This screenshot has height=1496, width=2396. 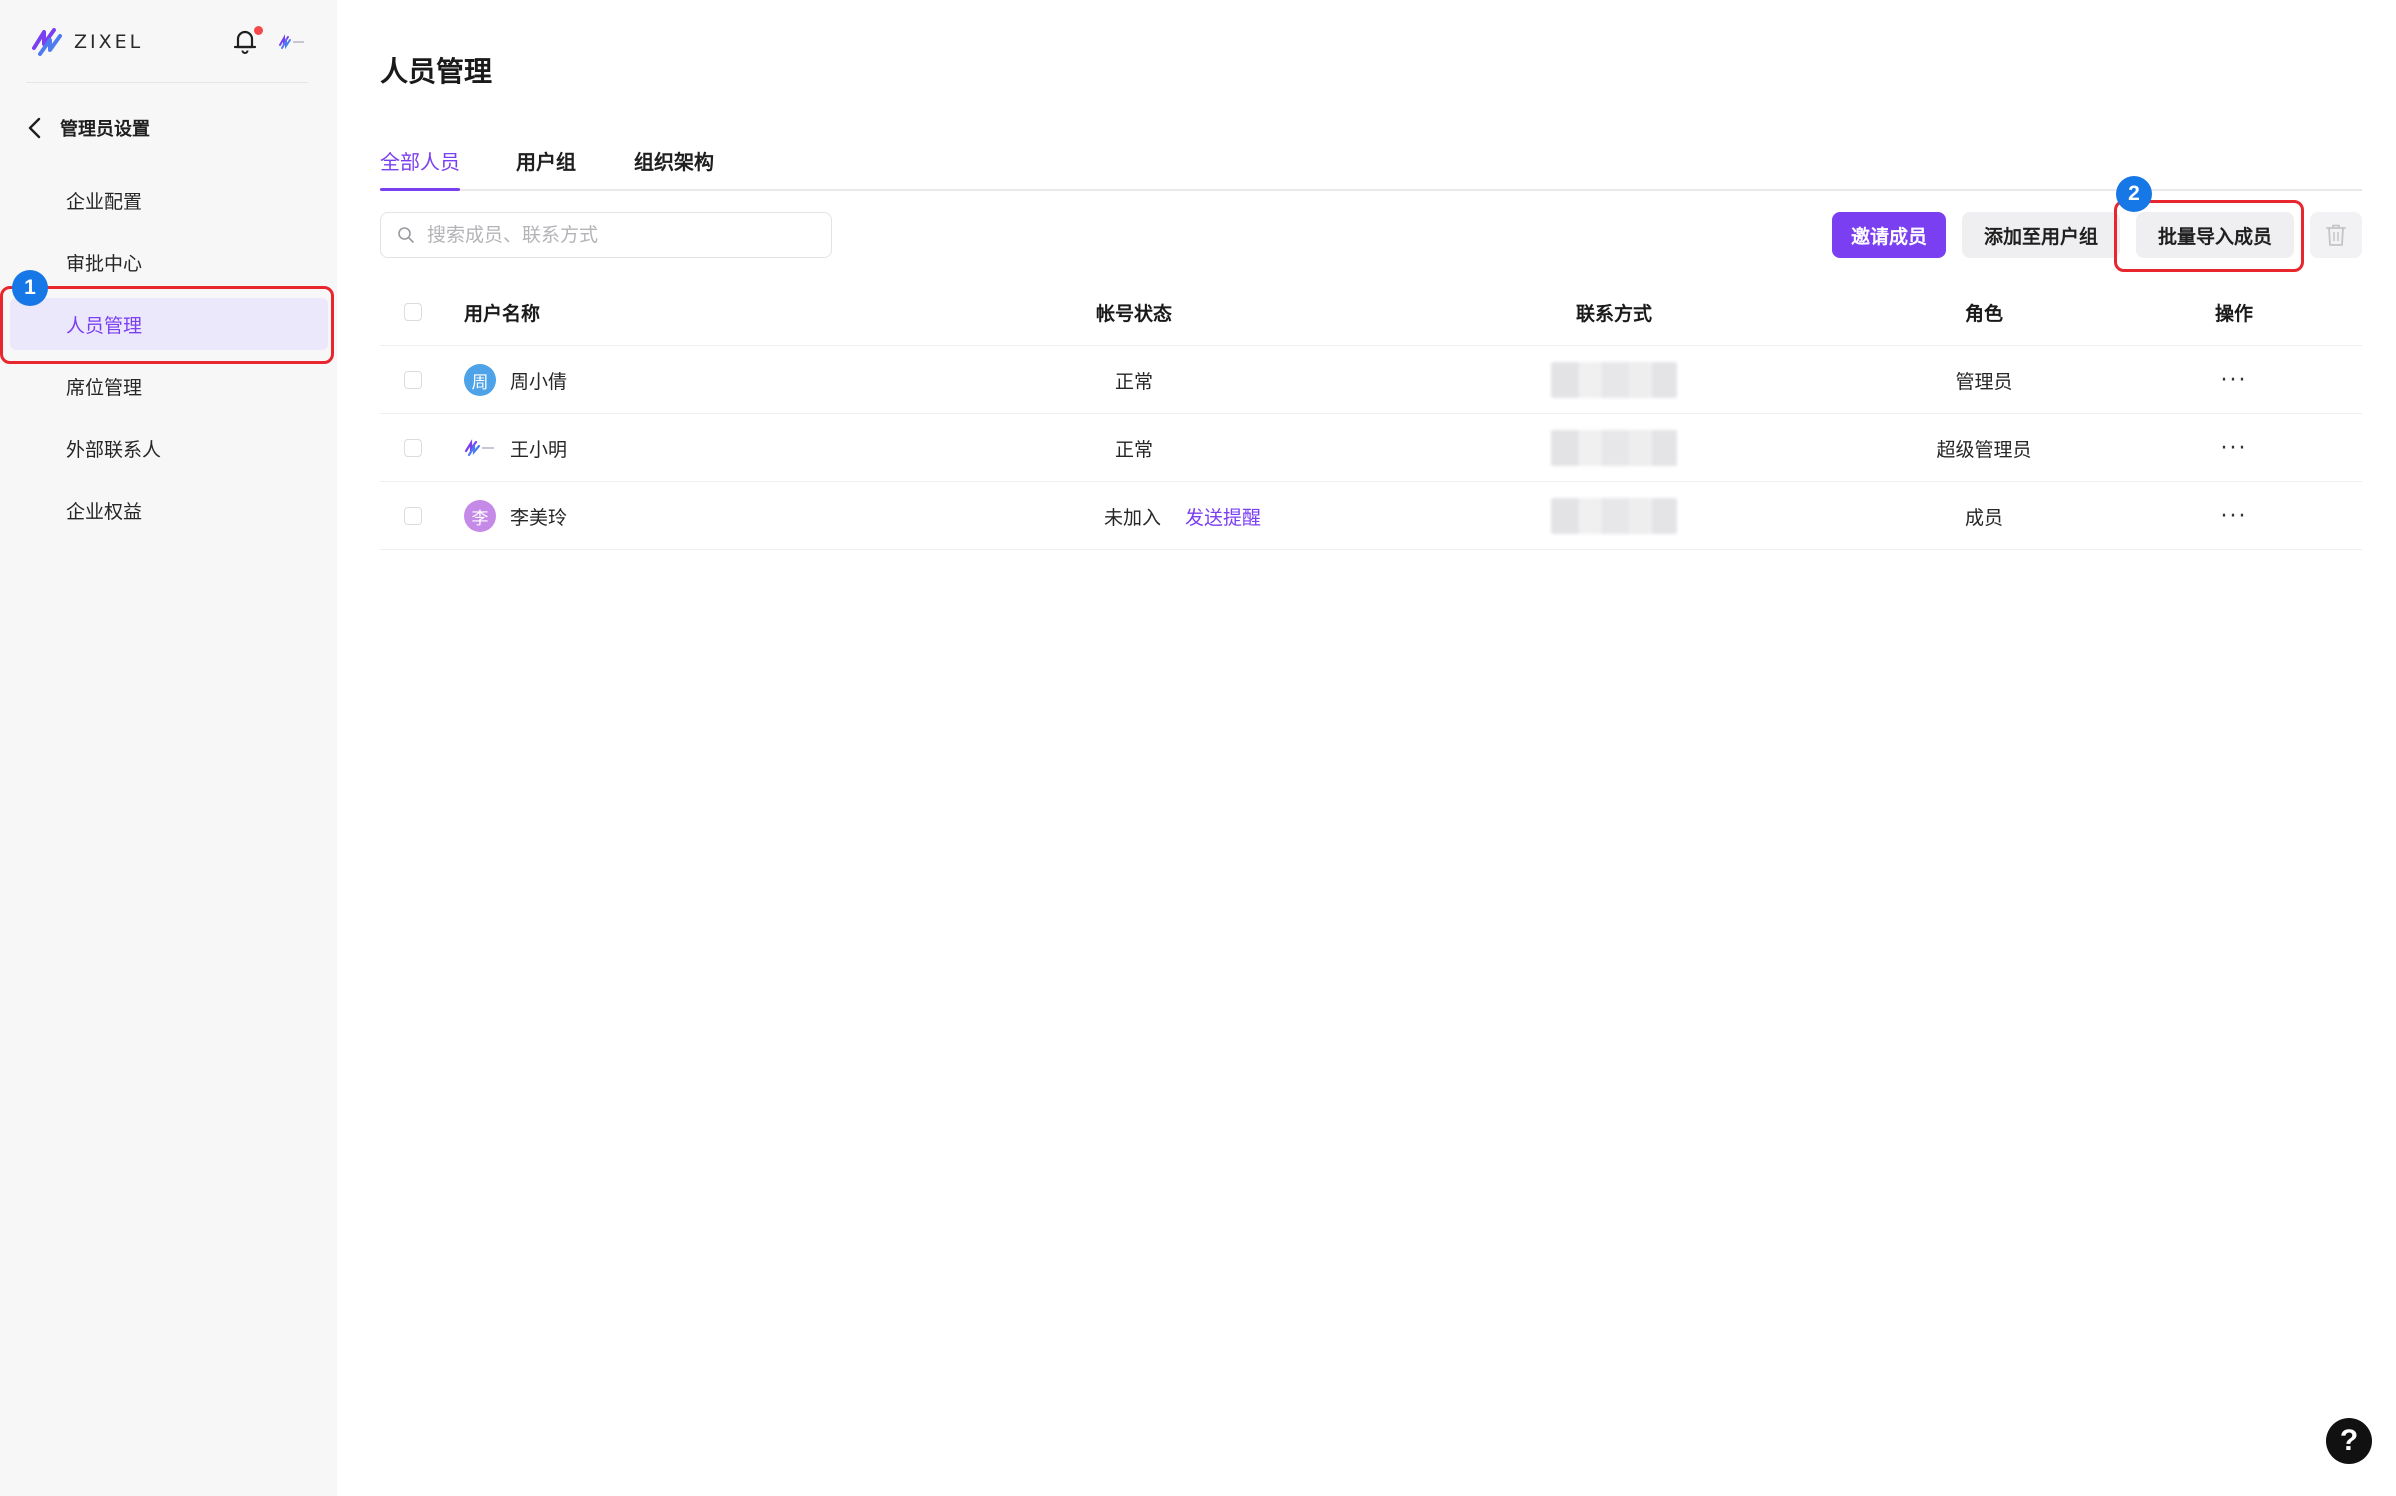 I want to click on user-name: 周小倩, so click(x=539, y=381).